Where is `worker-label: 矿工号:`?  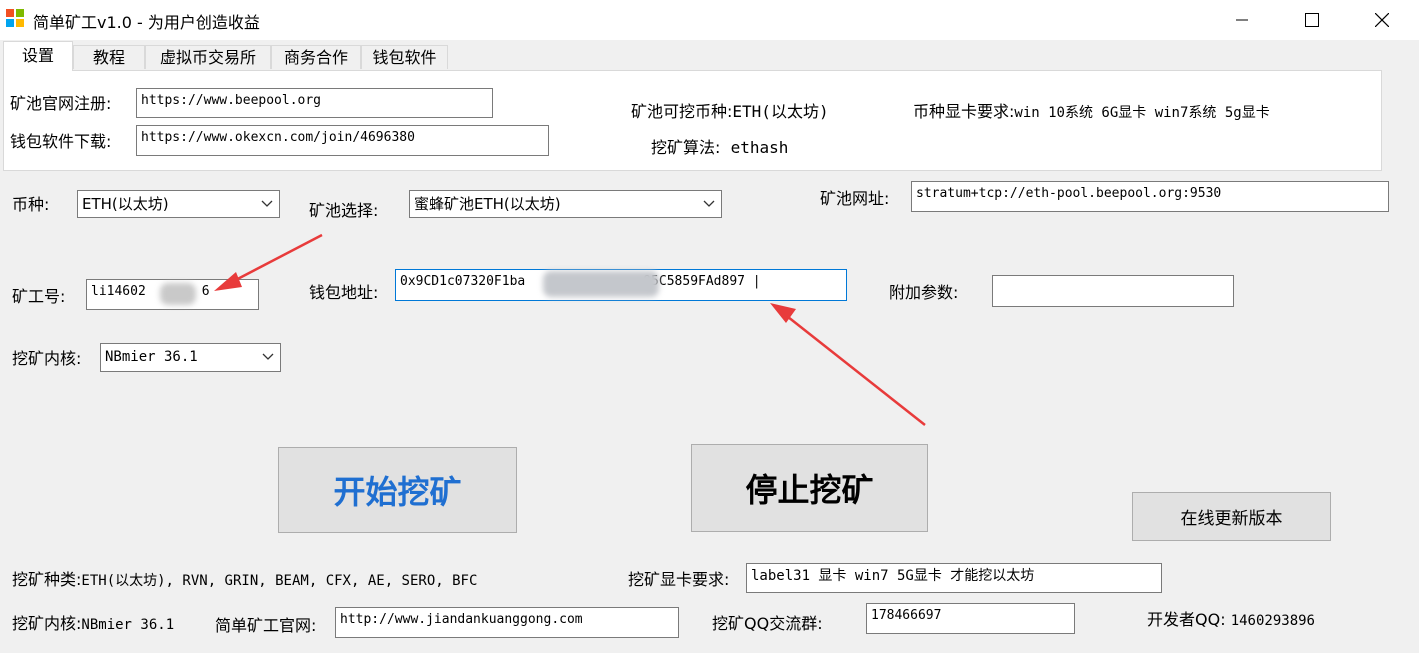 worker-label: 矿工号: is located at coordinates (39, 296).